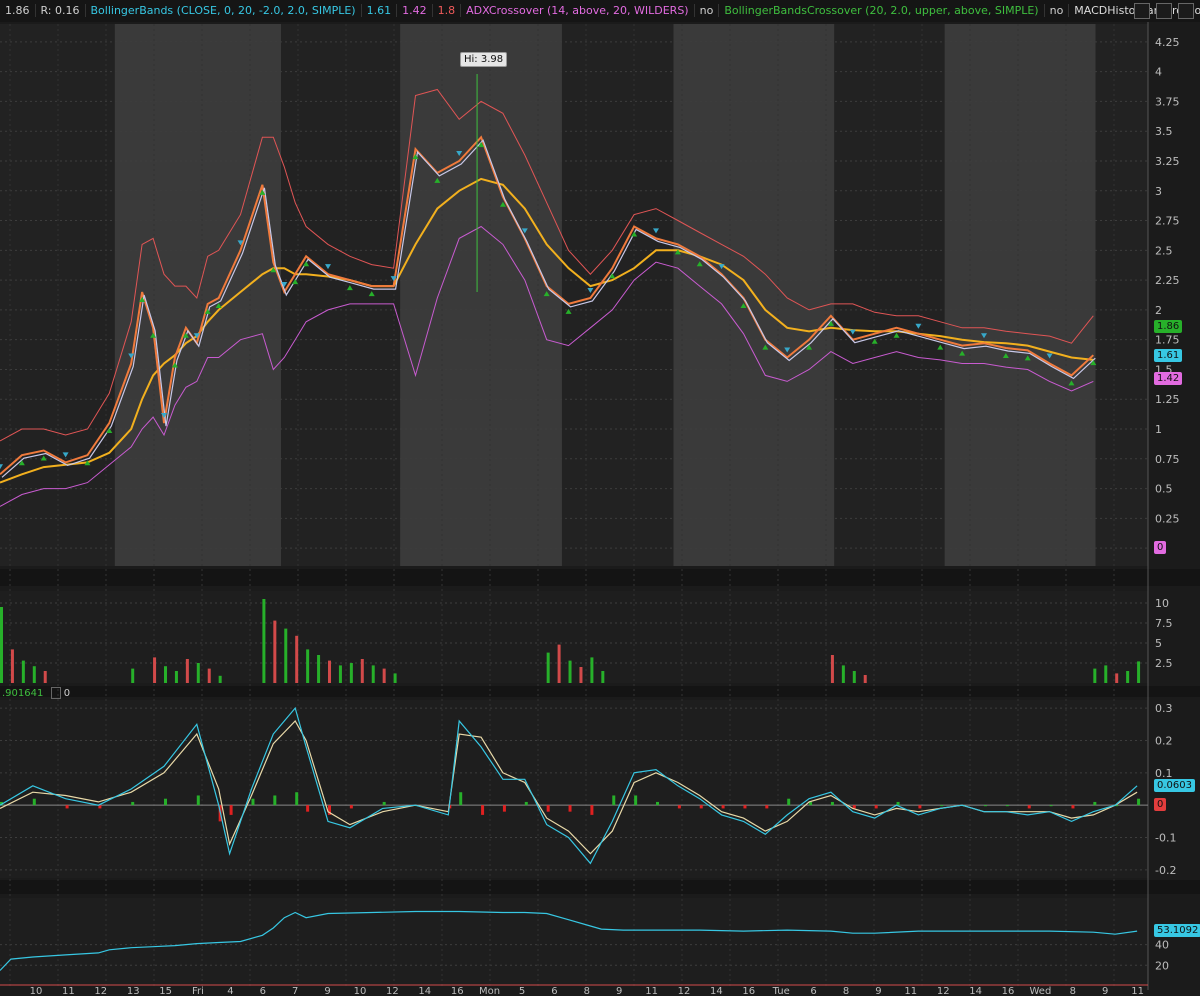  Describe the element at coordinates (230, 991) in the screenshot. I see `x-tick-6: 4` at that location.